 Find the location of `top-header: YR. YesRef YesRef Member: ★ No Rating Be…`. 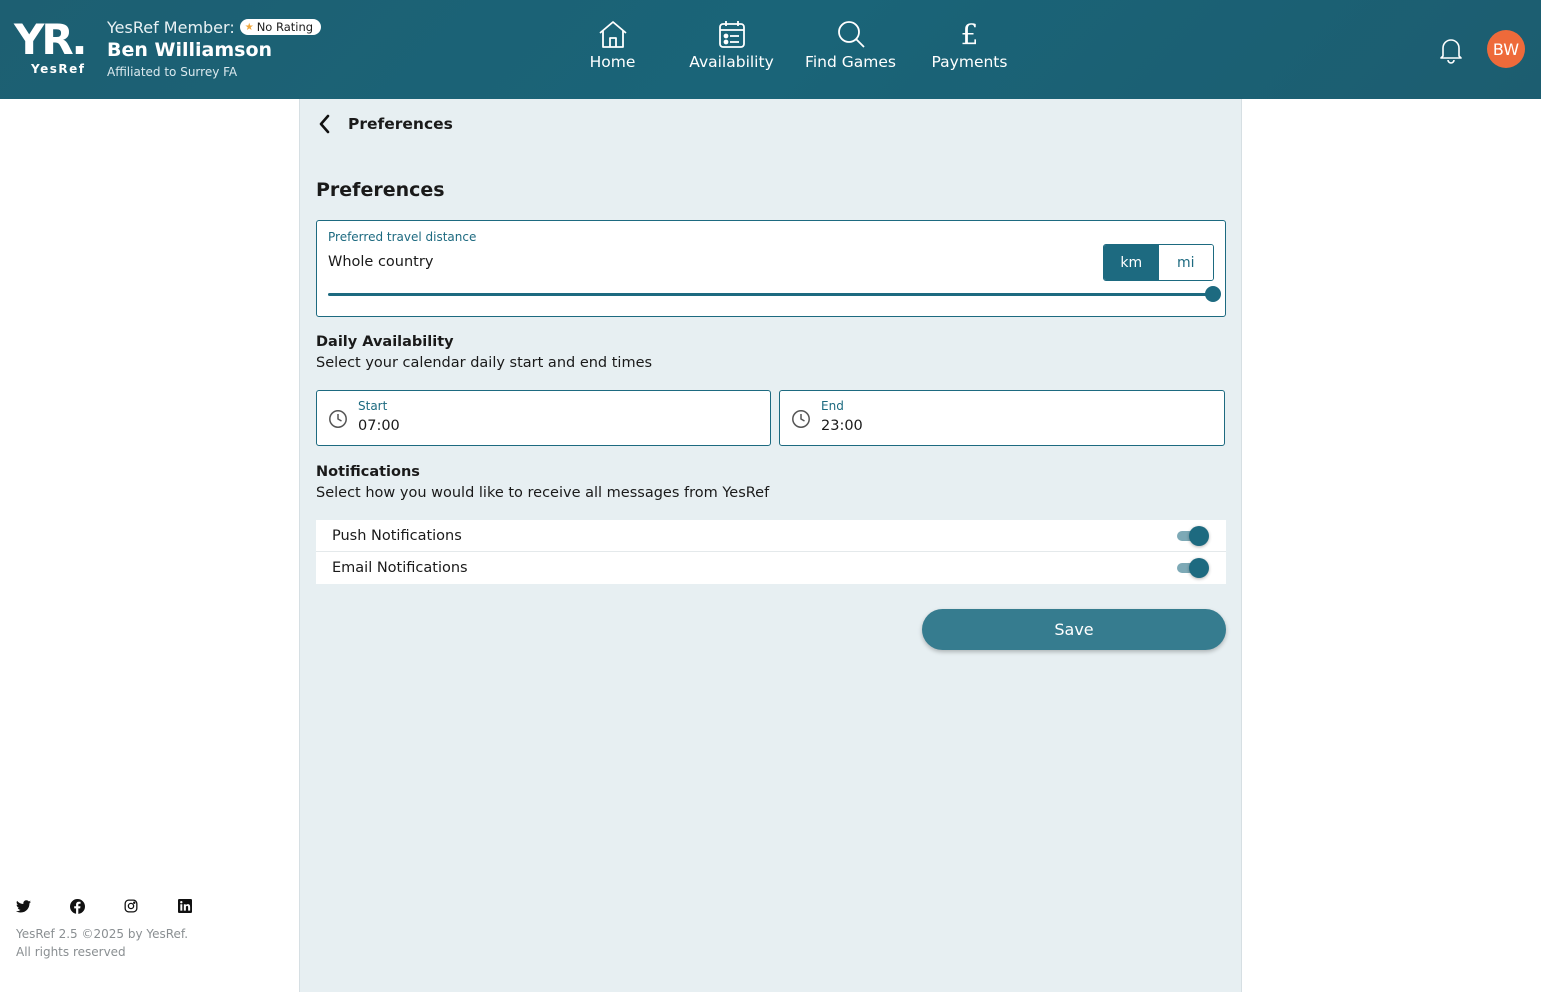

top-header: YR. YesRef YesRef Member: ★ No Rating Be… is located at coordinates (770, 49).